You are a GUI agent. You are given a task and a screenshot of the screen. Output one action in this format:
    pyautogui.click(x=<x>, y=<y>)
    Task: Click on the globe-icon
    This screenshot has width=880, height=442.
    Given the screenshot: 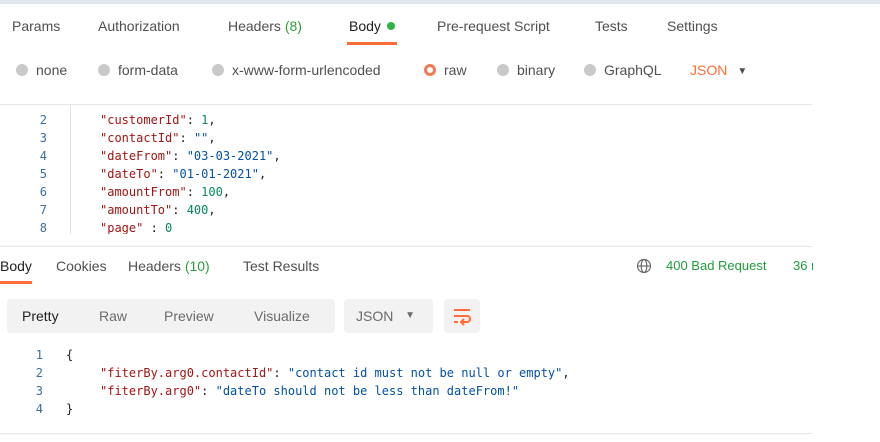 What is the action you would take?
    pyautogui.click(x=644, y=266)
    